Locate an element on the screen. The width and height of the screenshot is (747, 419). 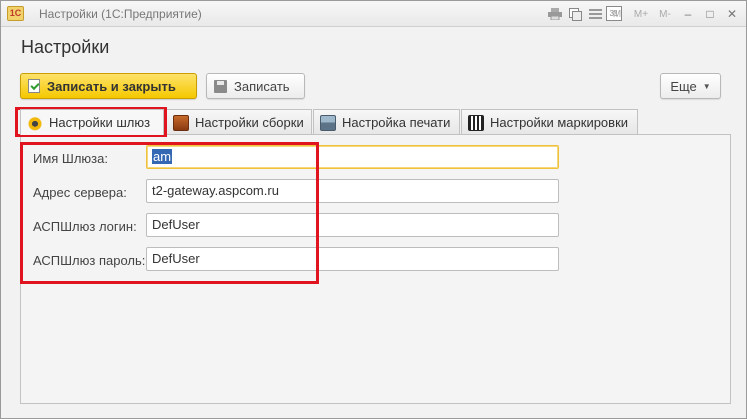
tab-gateway-settings: Настройки шлюз is located at coordinates (92, 122).